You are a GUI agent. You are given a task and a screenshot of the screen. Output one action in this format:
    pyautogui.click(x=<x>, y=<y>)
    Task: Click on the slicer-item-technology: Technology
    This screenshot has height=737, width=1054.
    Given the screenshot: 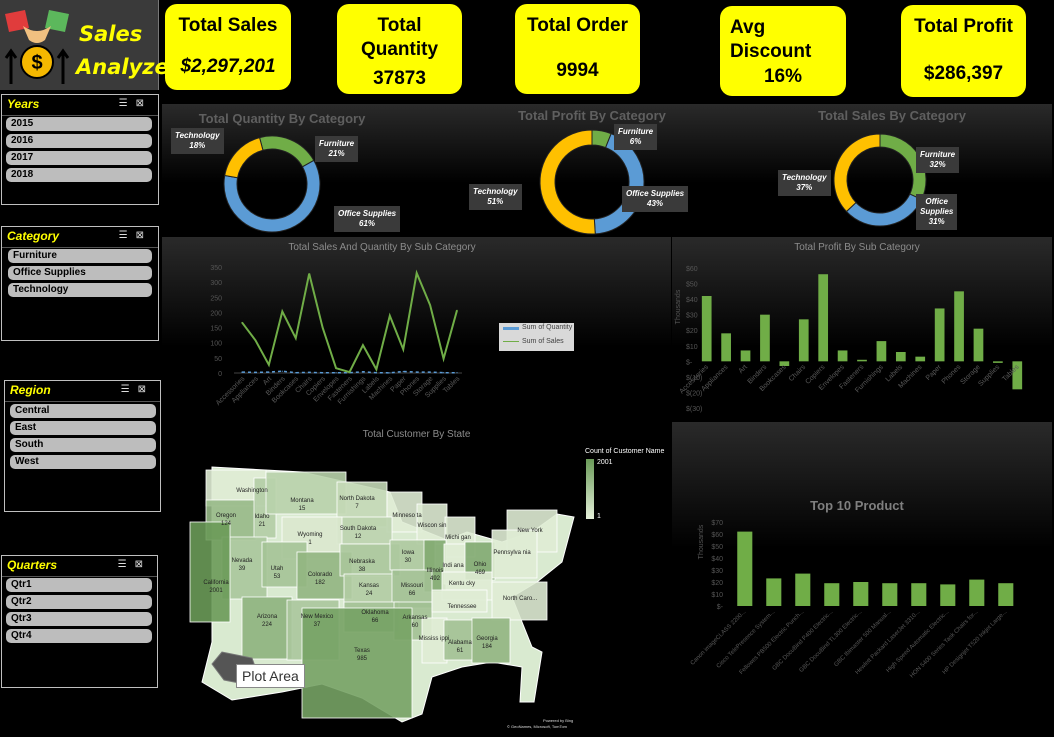 What is the action you would take?
    pyautogui.click(x=80, y=290)
    